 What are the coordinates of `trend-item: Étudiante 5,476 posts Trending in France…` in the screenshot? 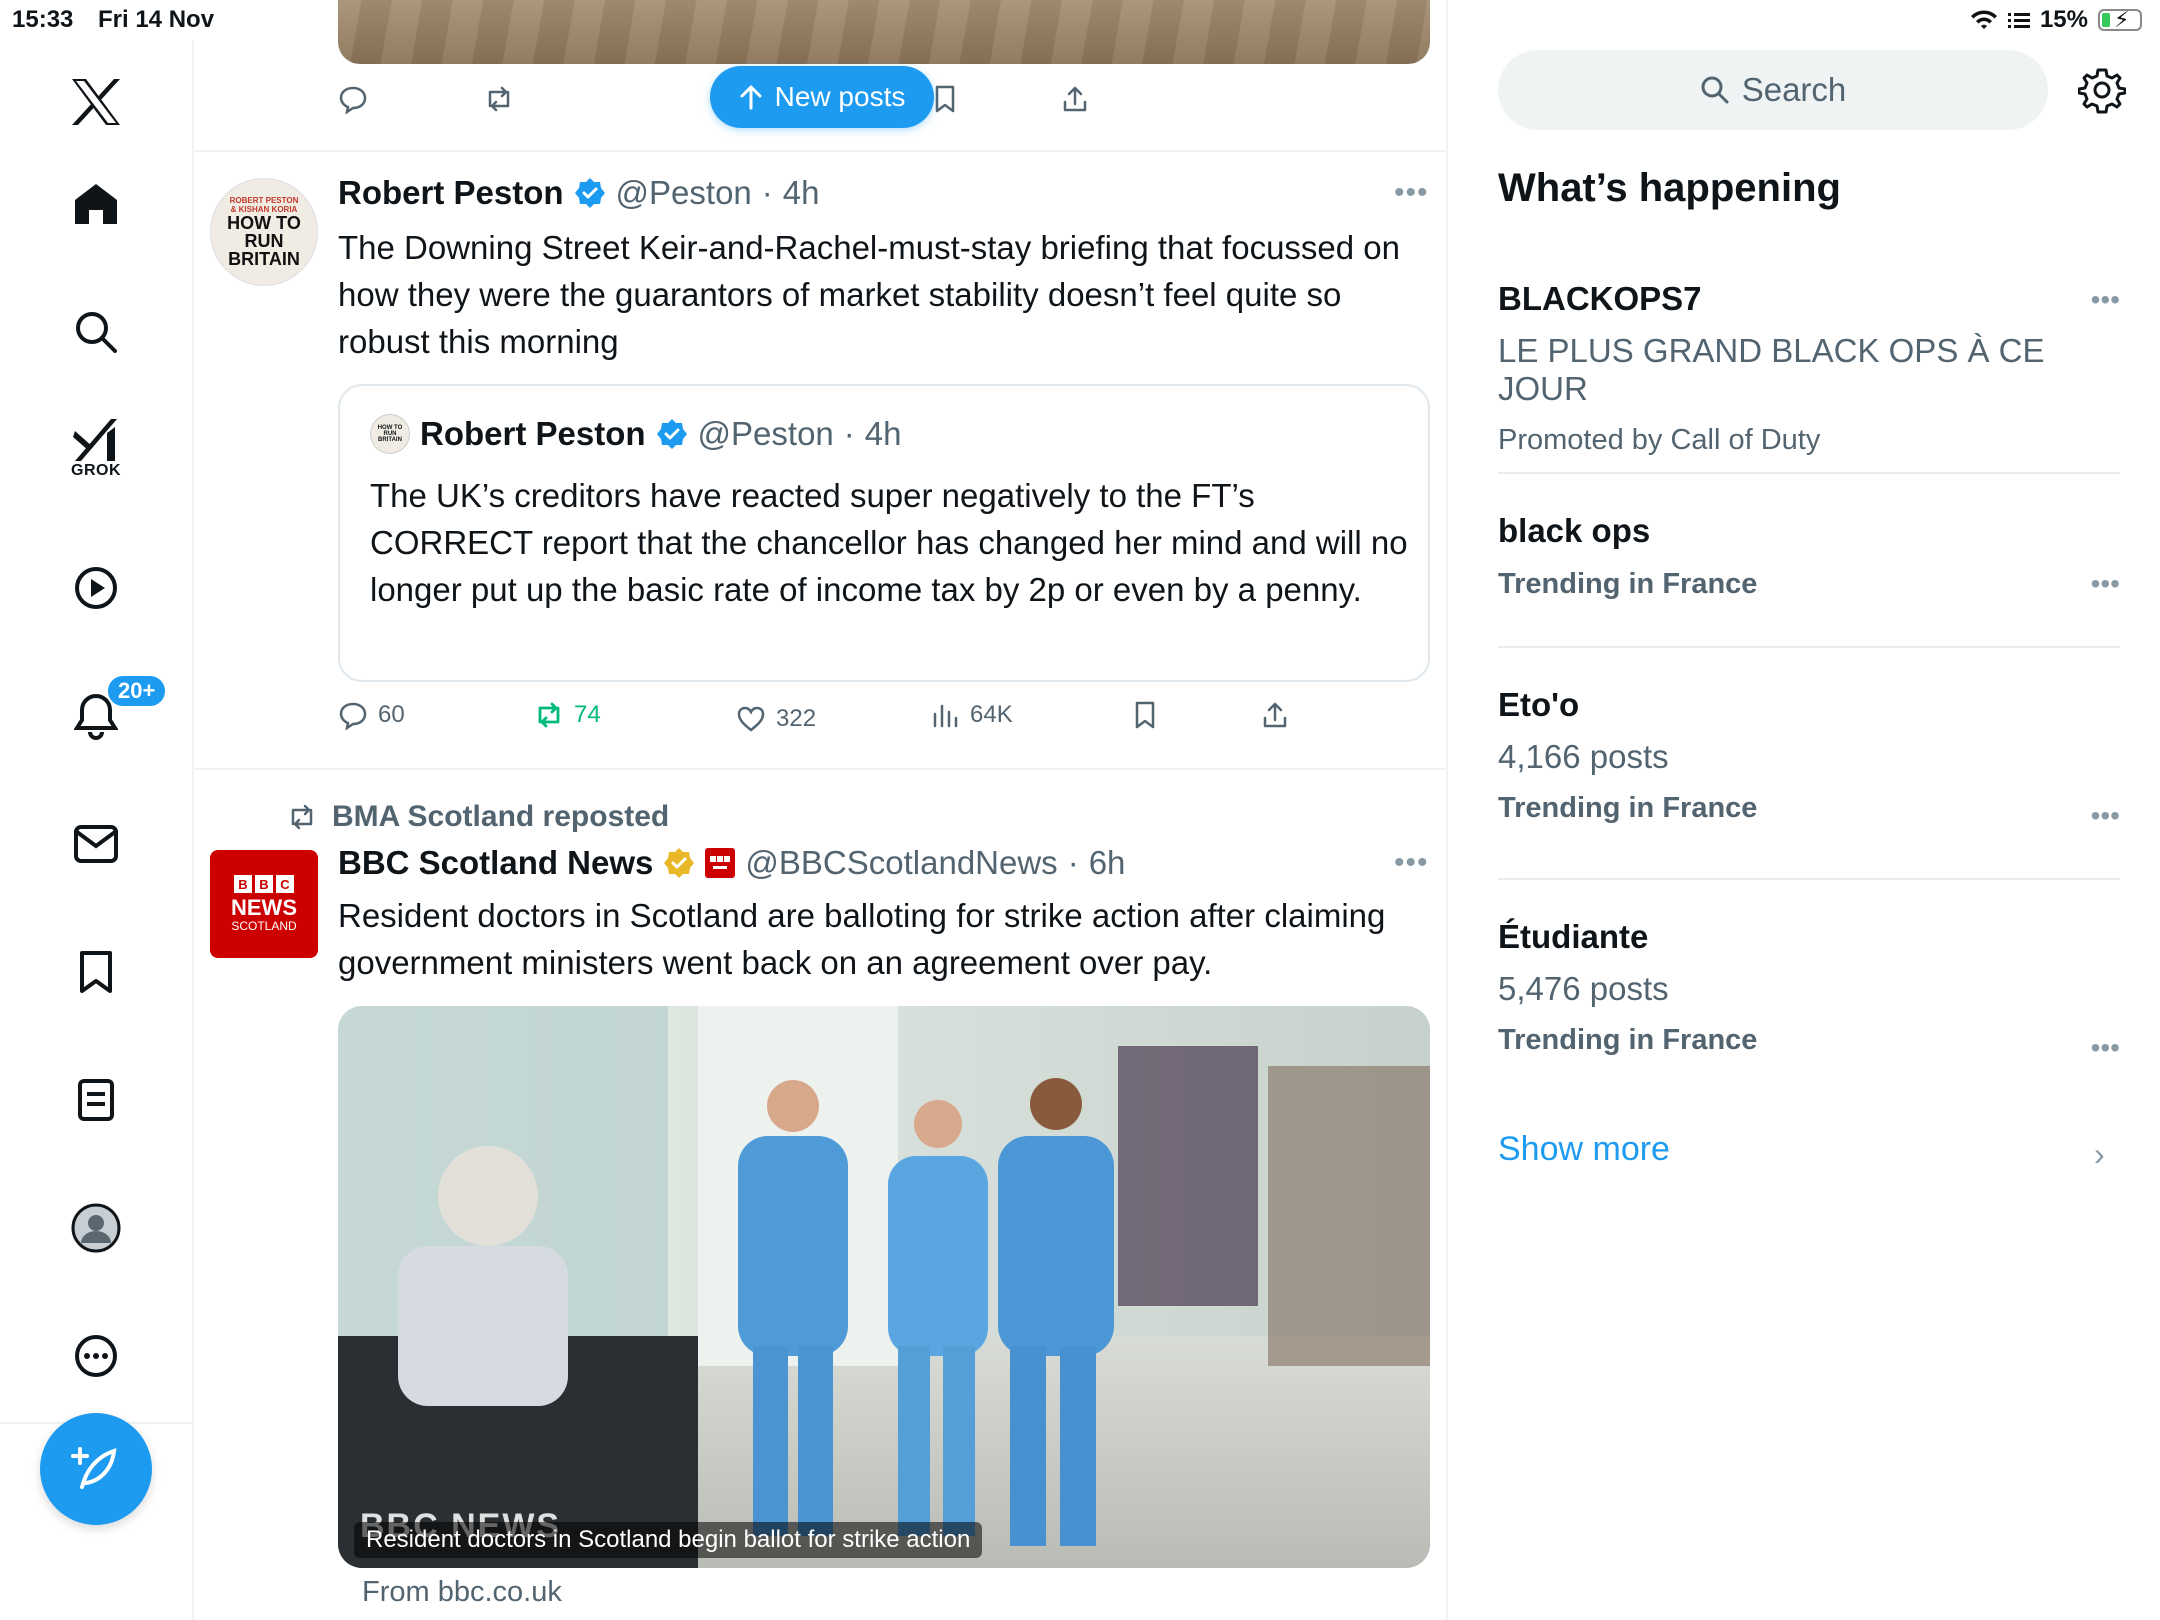 It's located at (1809, 990).